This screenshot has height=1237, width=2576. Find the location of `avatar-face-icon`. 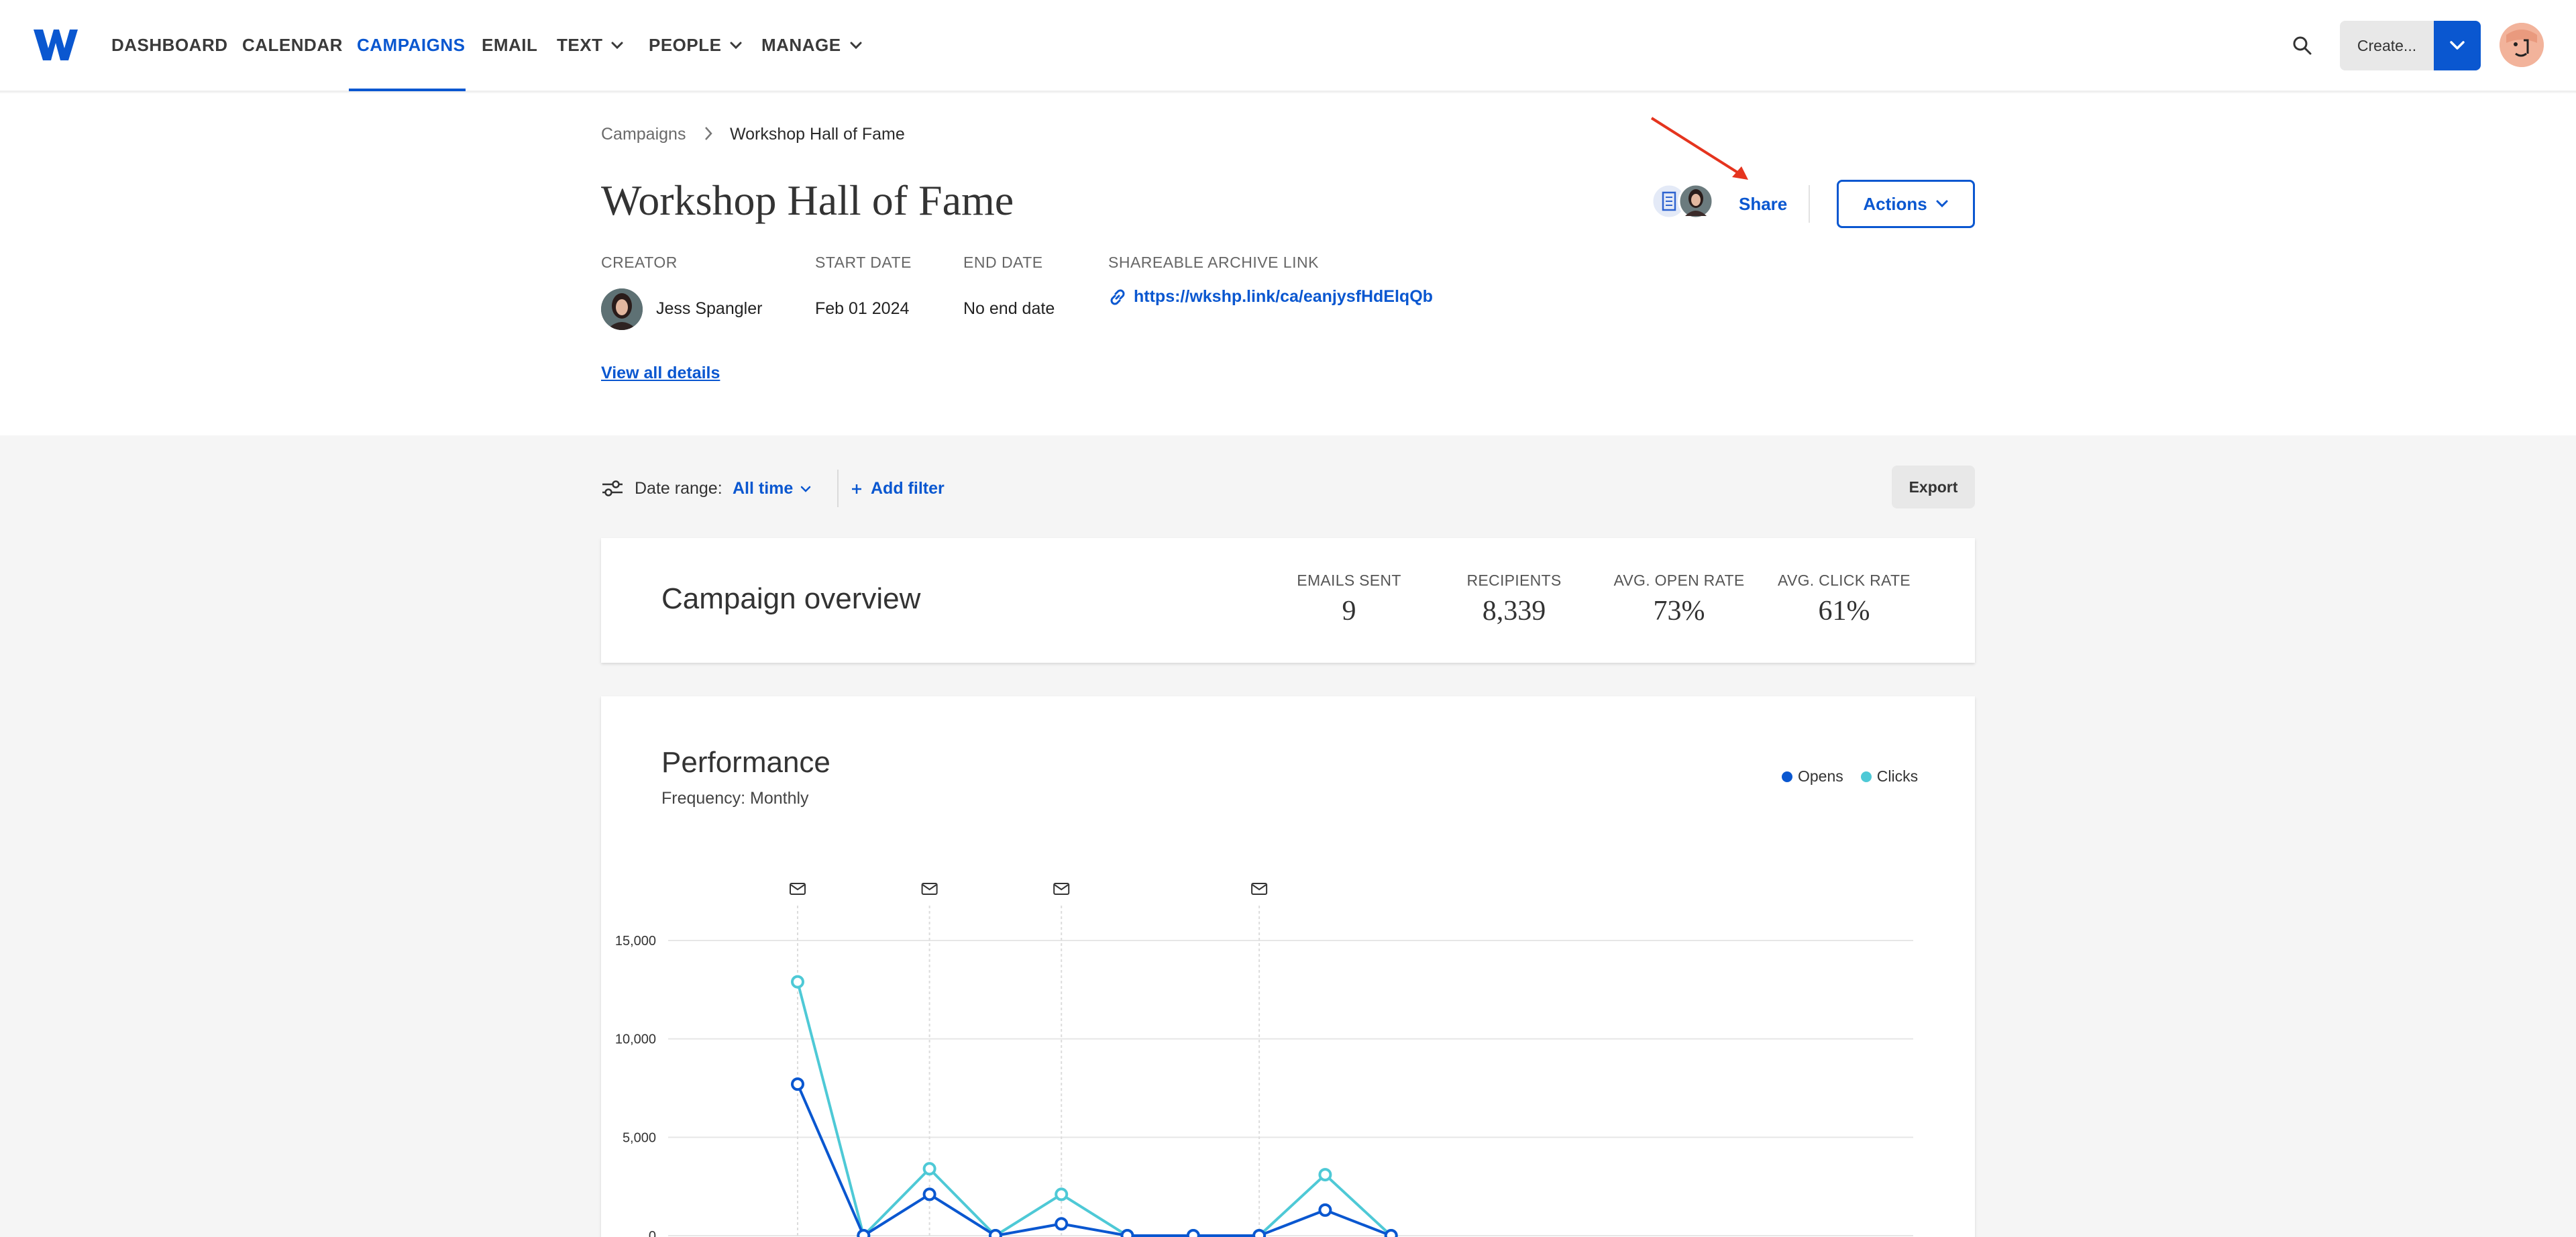

avatar-face-icon is located at coordinates (2522, 45).